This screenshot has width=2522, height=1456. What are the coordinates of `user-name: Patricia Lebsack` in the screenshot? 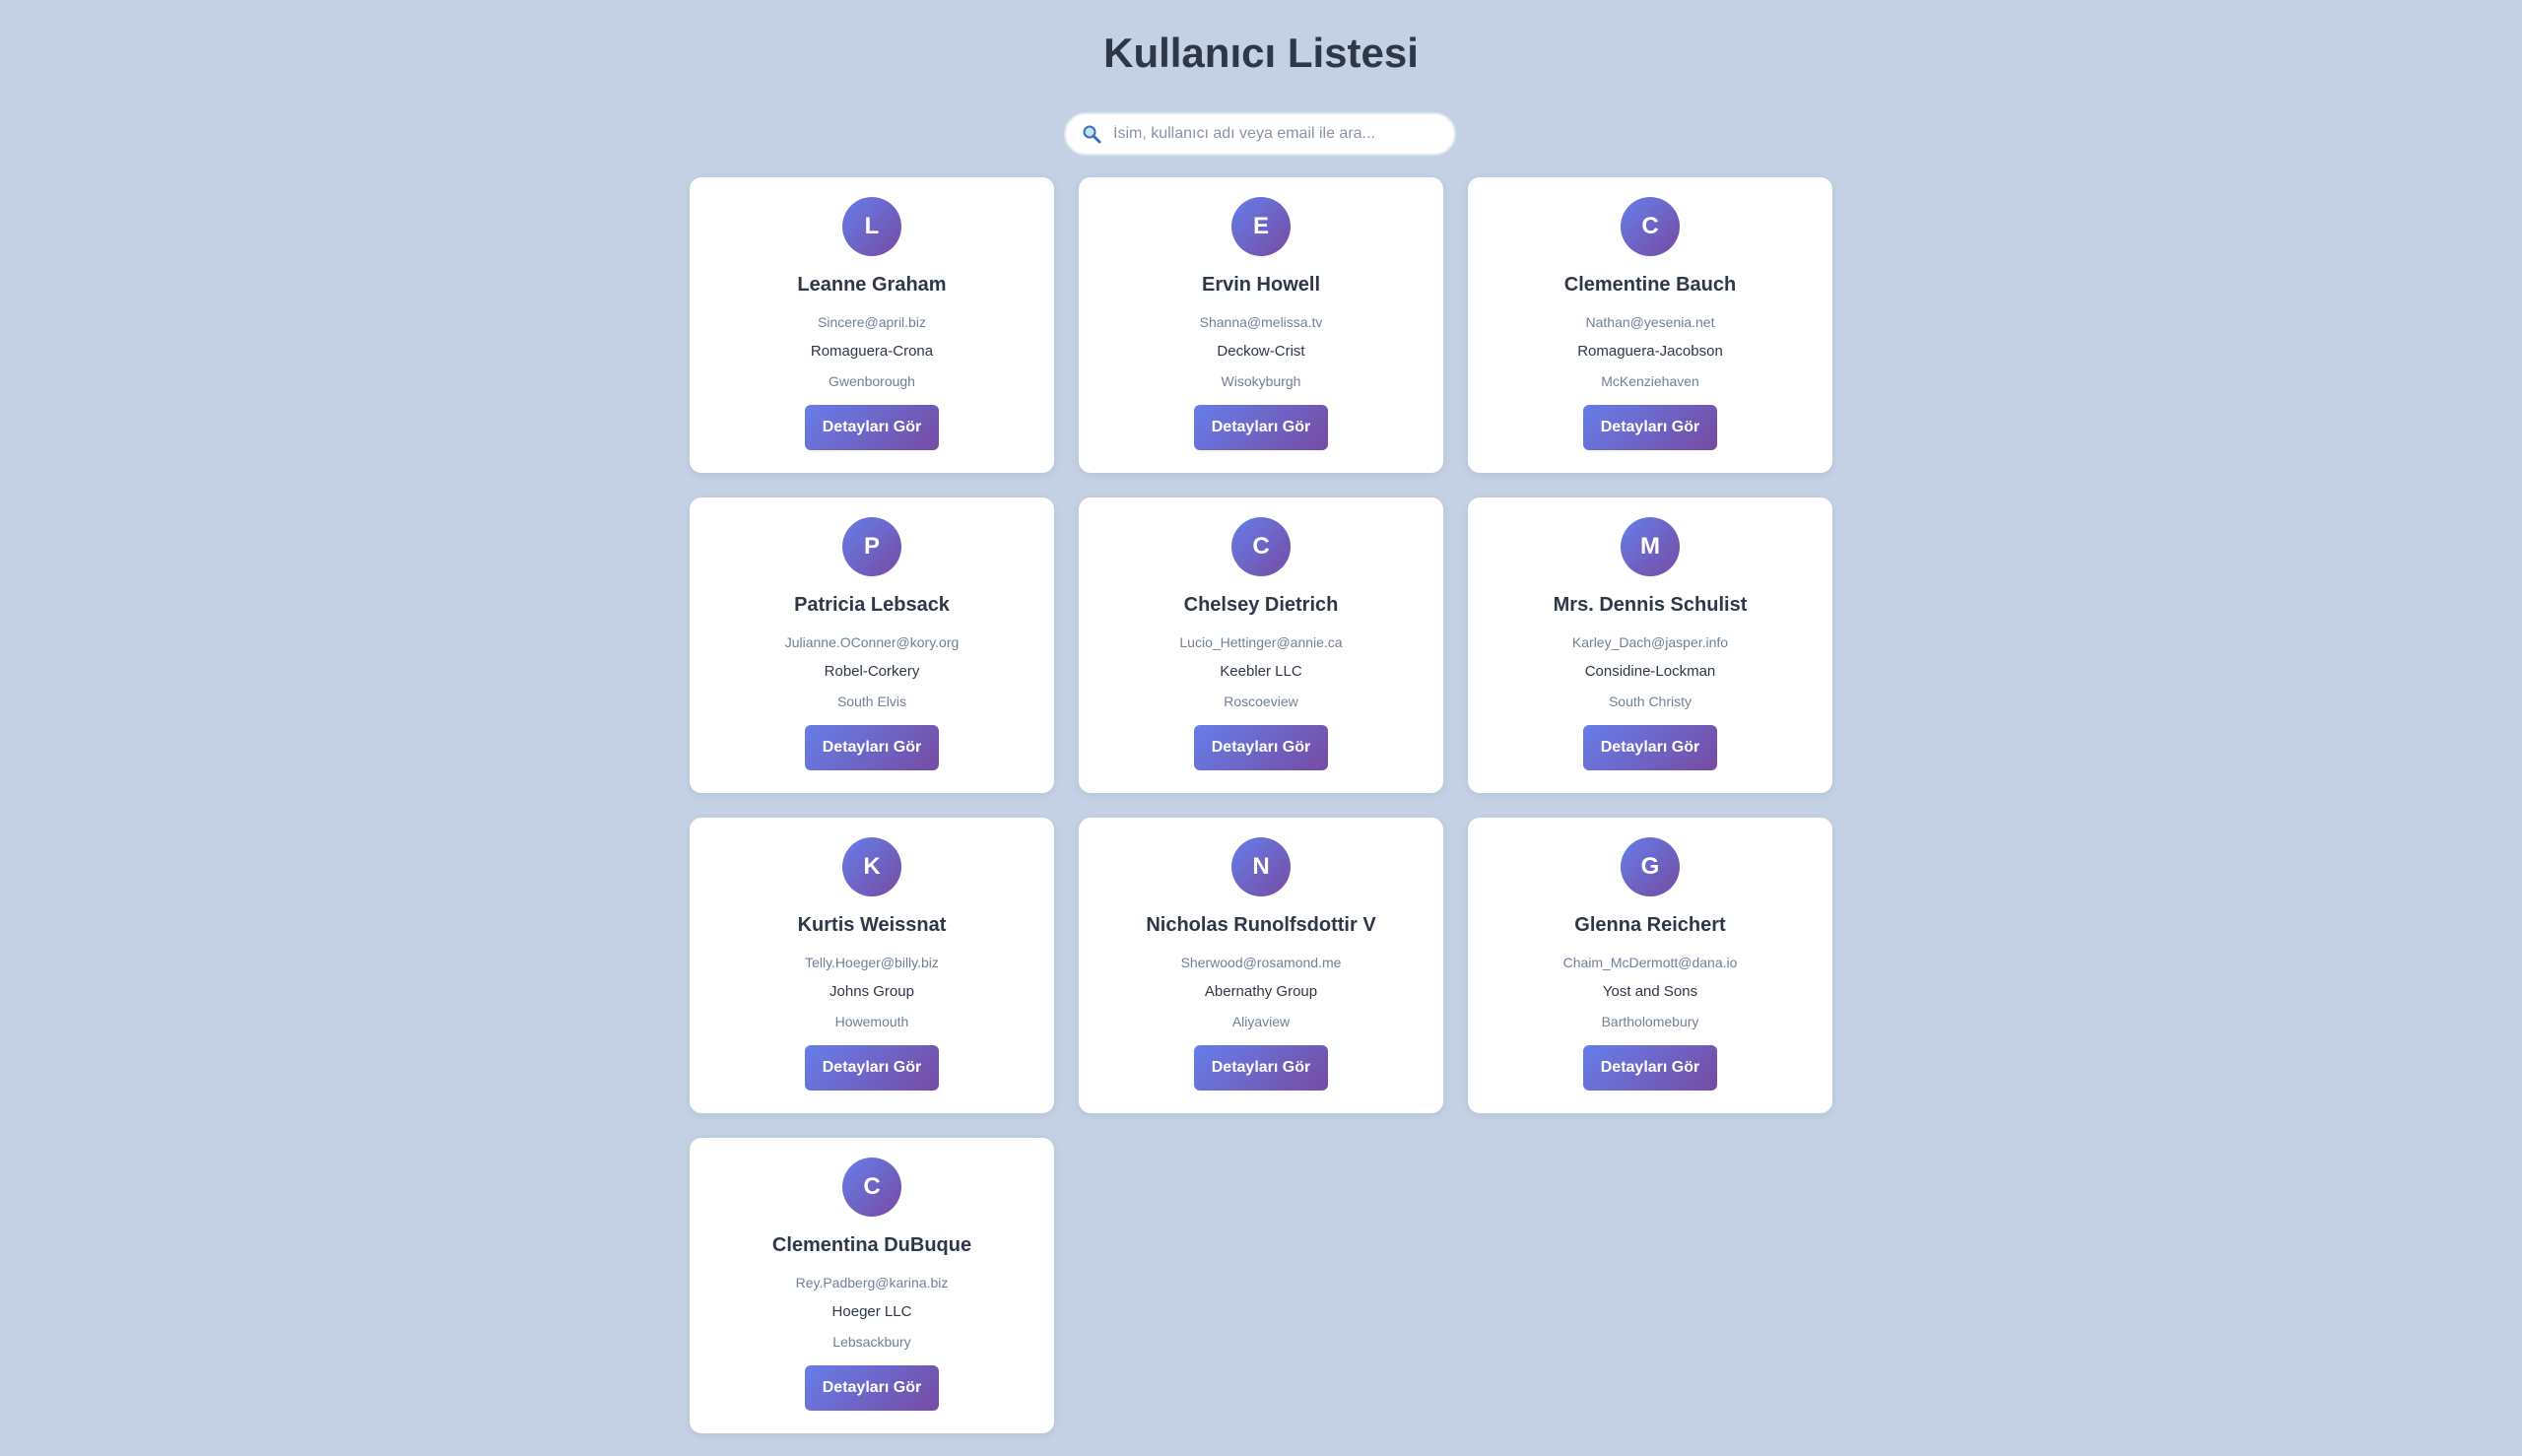 It's located at (872, 605).